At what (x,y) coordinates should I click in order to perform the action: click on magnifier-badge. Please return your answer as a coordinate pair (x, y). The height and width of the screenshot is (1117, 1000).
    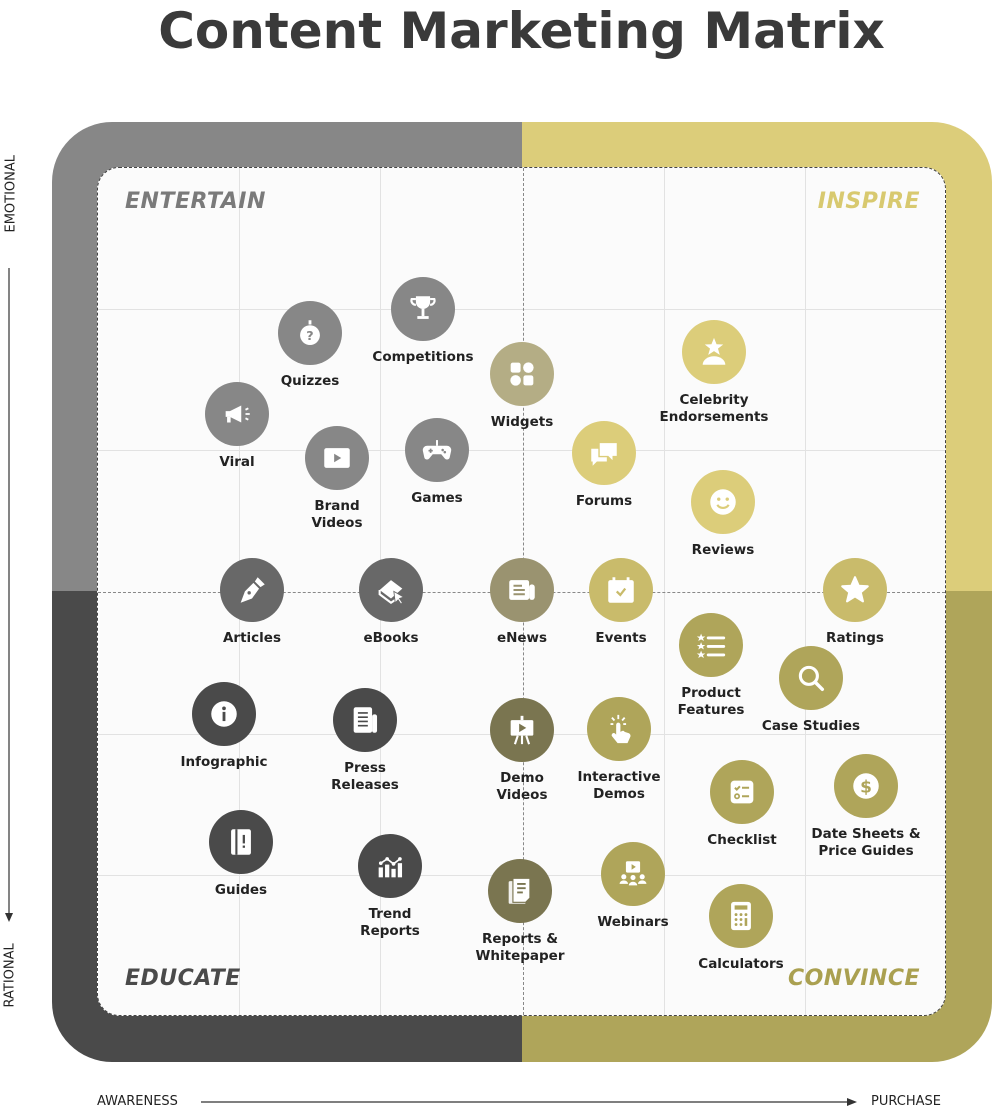
    Looking at the image, I should click on (811, 678).